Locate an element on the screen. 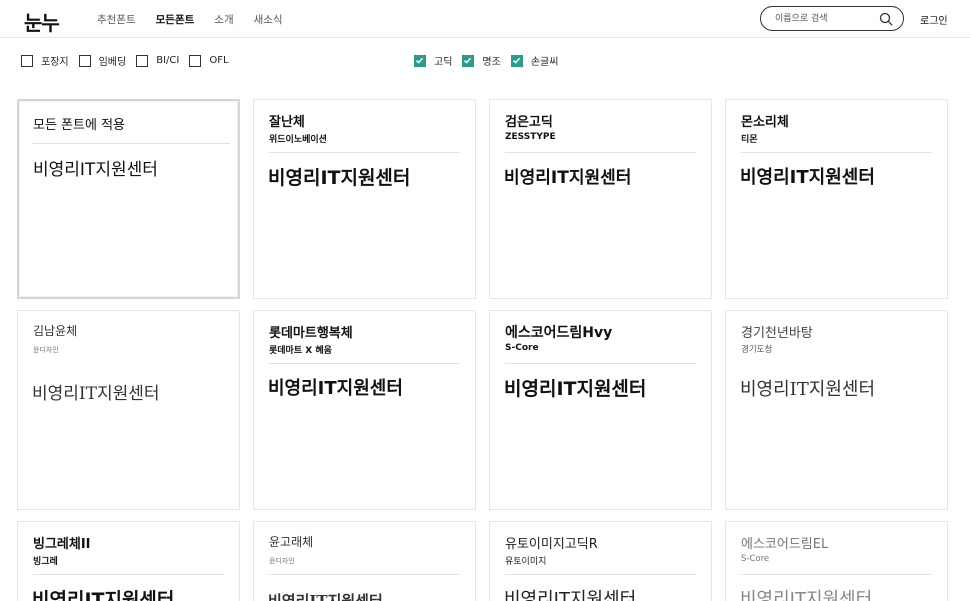 The image size is (970, 601). filter-label: 손글씨 is located at coordinates (544, 62).